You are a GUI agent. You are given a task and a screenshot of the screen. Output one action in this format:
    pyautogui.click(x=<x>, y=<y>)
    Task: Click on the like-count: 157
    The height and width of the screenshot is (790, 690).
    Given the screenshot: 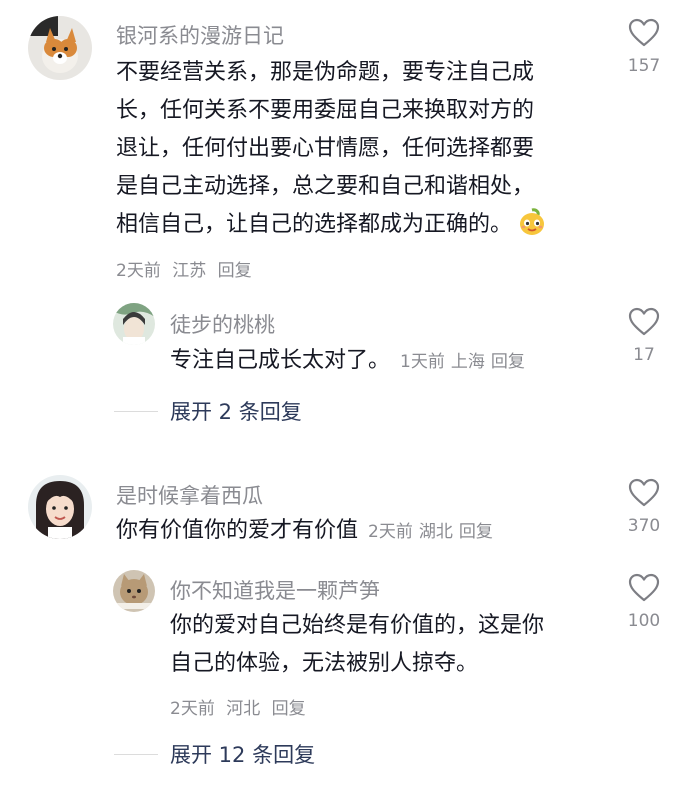 What is the action you would take?
    pyautogui.click(x=644, y=66)
    